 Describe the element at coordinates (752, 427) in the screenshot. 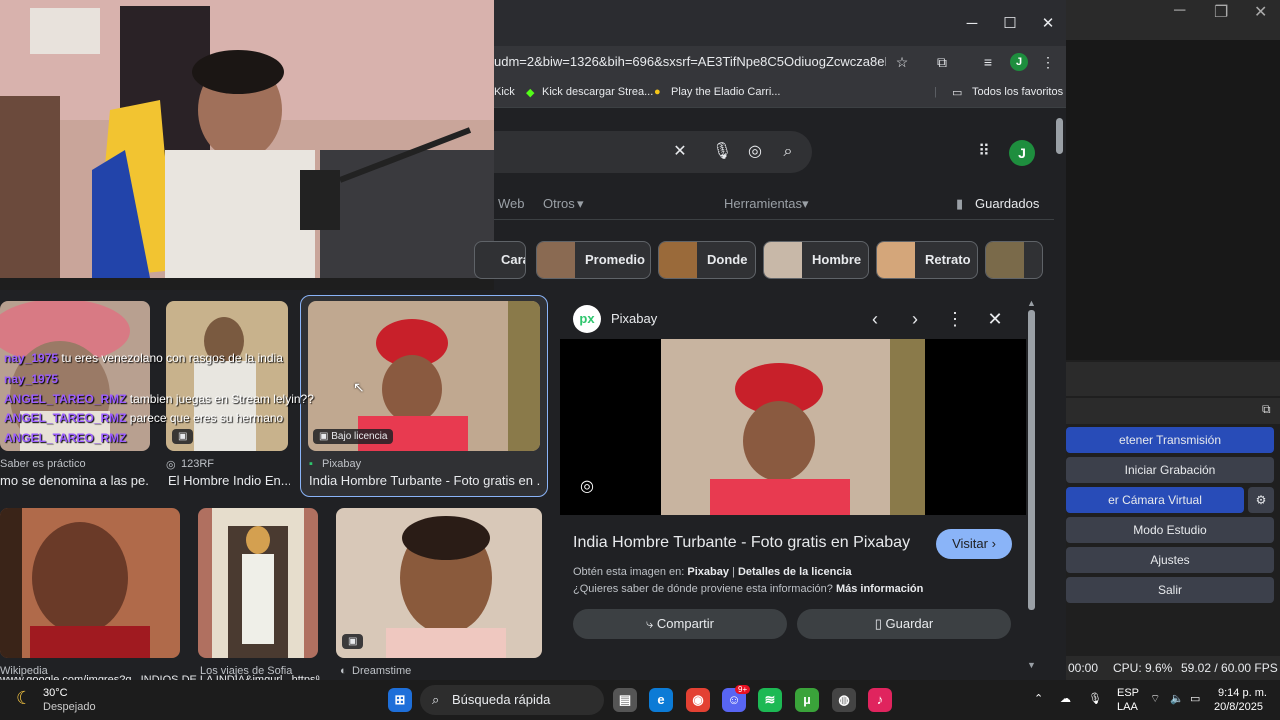

I see `preview-photo: ◎` at that location.